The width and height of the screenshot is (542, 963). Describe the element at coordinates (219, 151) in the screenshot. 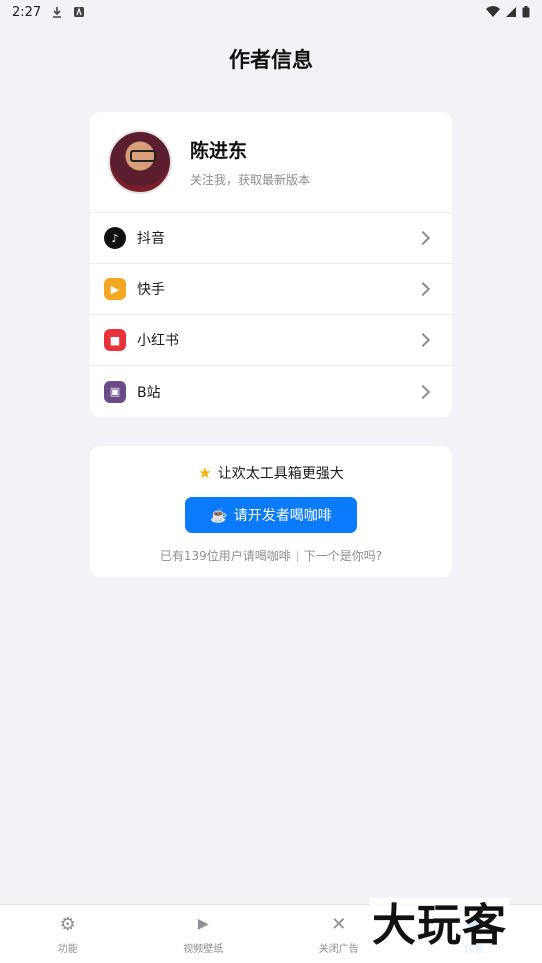

I see `author-name: 陈进东` at that location.